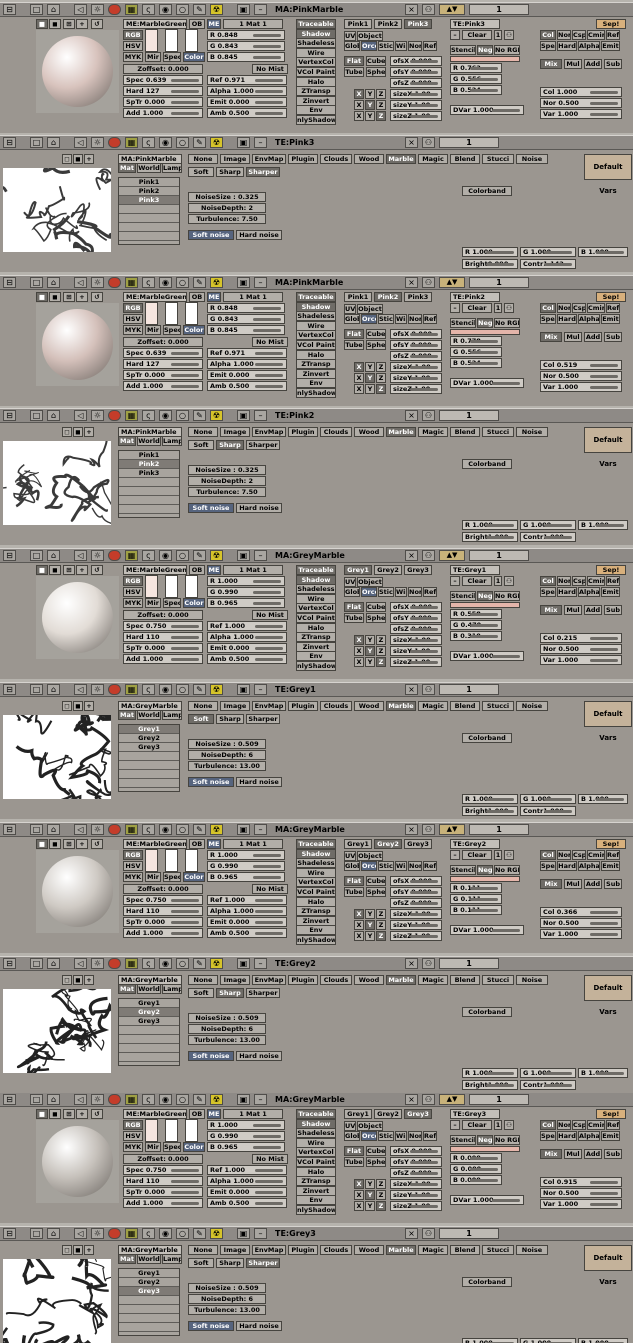 This screenshot has height=1343, width=633. What do you see at coordinates (416, 640) in the screenshot?
I see `sizex-slider: sizeX 1.00` at bounding box center [416, 640].